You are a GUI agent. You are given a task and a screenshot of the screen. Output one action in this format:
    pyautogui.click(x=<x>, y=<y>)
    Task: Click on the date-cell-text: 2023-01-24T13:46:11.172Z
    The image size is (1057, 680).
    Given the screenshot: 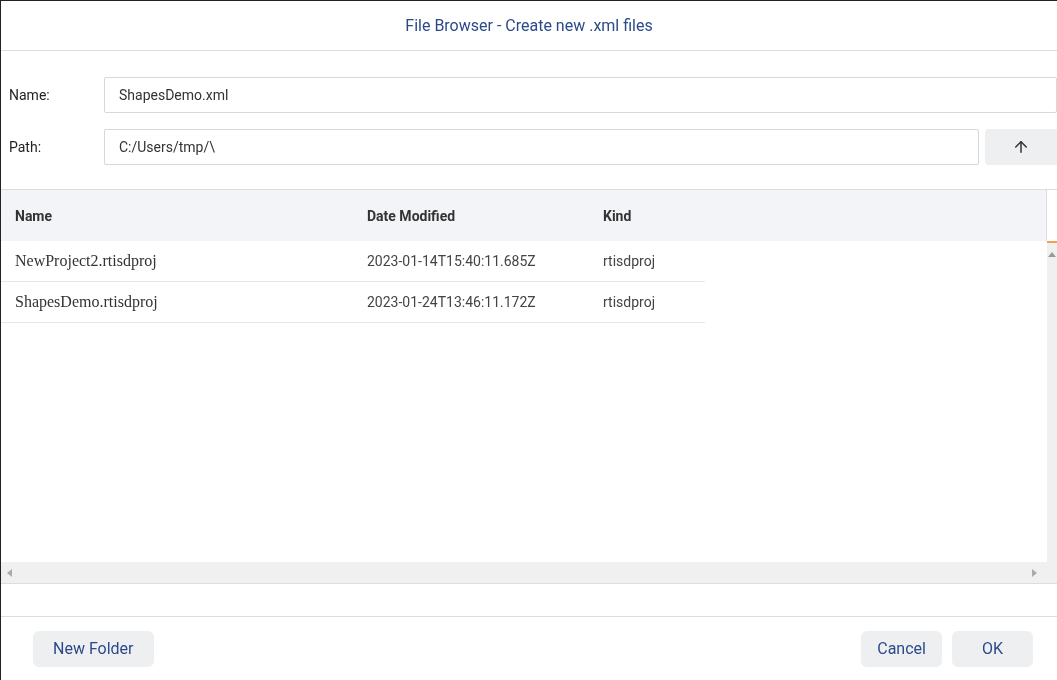 What is the action you would take?
    pyautogui.click(x=452, y=302)
    